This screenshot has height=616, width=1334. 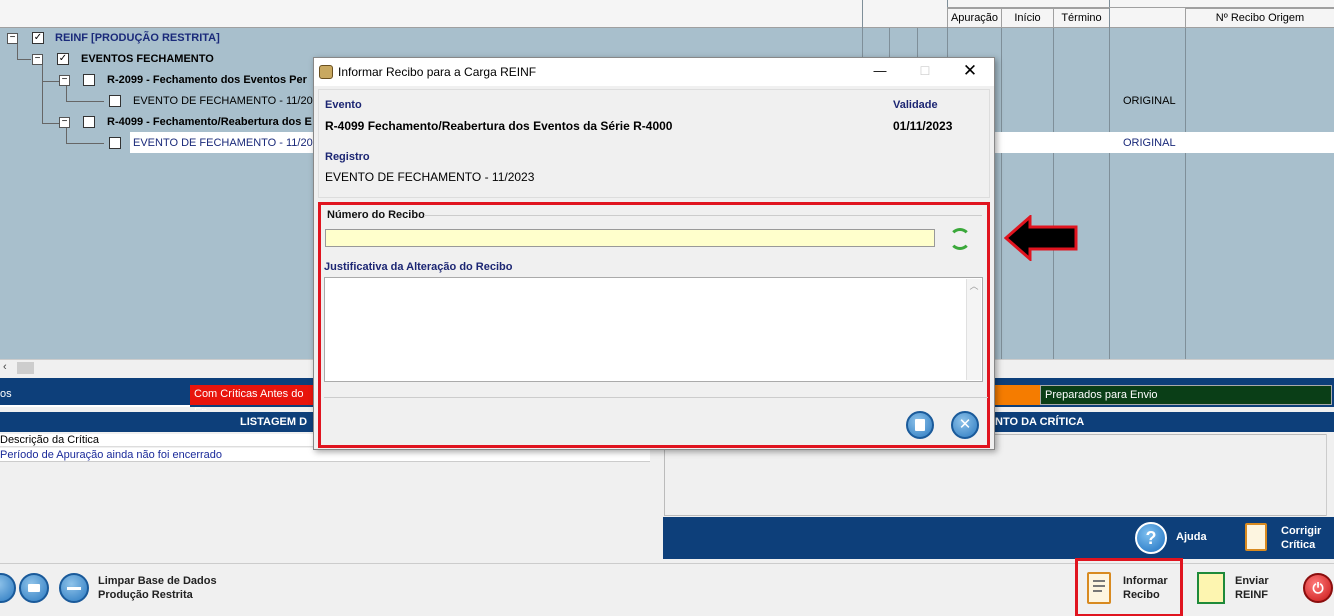 I want to click on power-off-icon: ⏻, so click(x=1318, y=588).